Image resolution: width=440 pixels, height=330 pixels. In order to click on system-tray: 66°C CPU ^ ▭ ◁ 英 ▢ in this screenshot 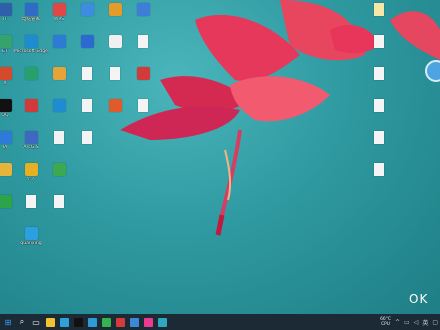, I will do `click(409, 322)`.